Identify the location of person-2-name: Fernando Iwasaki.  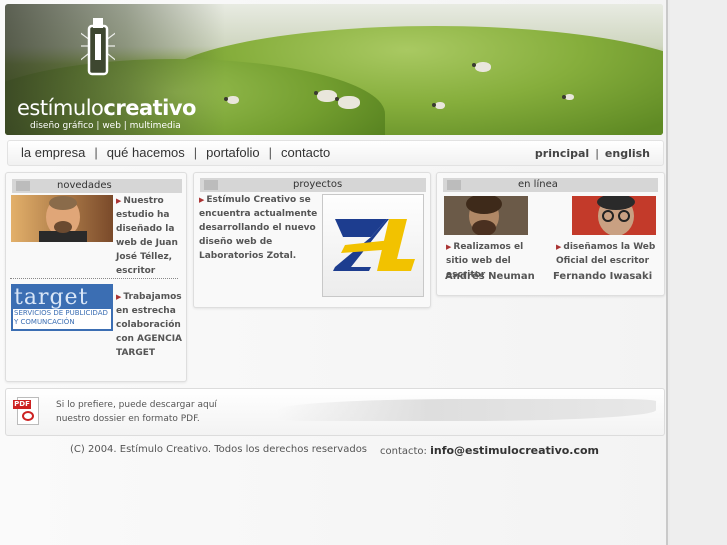
(602, 276).